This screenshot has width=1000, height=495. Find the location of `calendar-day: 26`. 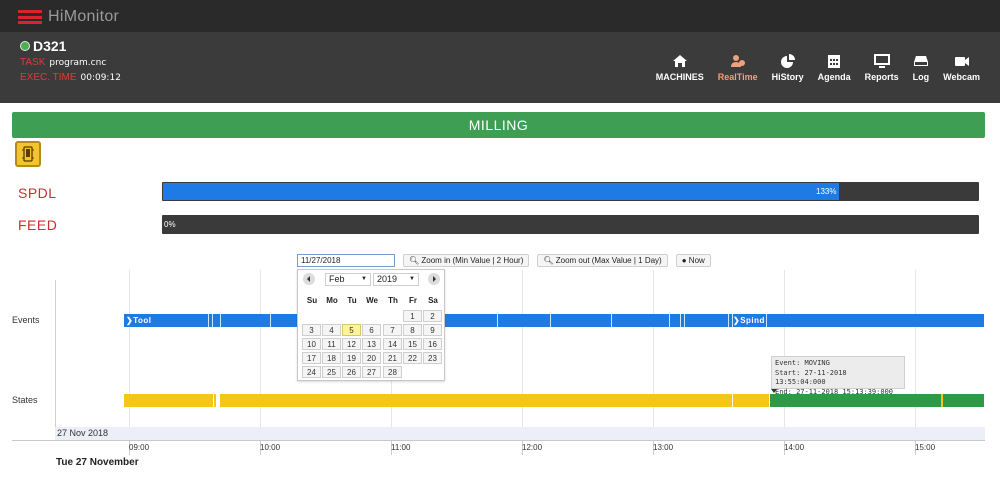

calendar-day: 26 is located at coordinates (351, 372).